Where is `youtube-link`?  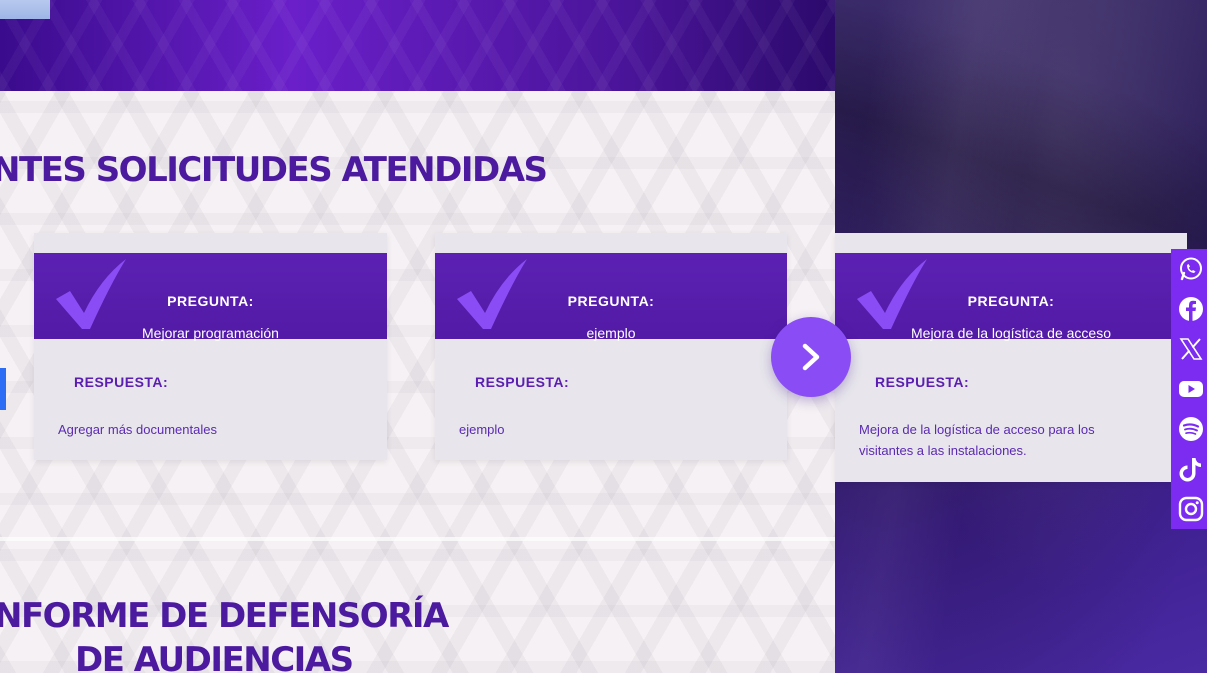
youtube-link is located at coordinates (1191, 389).